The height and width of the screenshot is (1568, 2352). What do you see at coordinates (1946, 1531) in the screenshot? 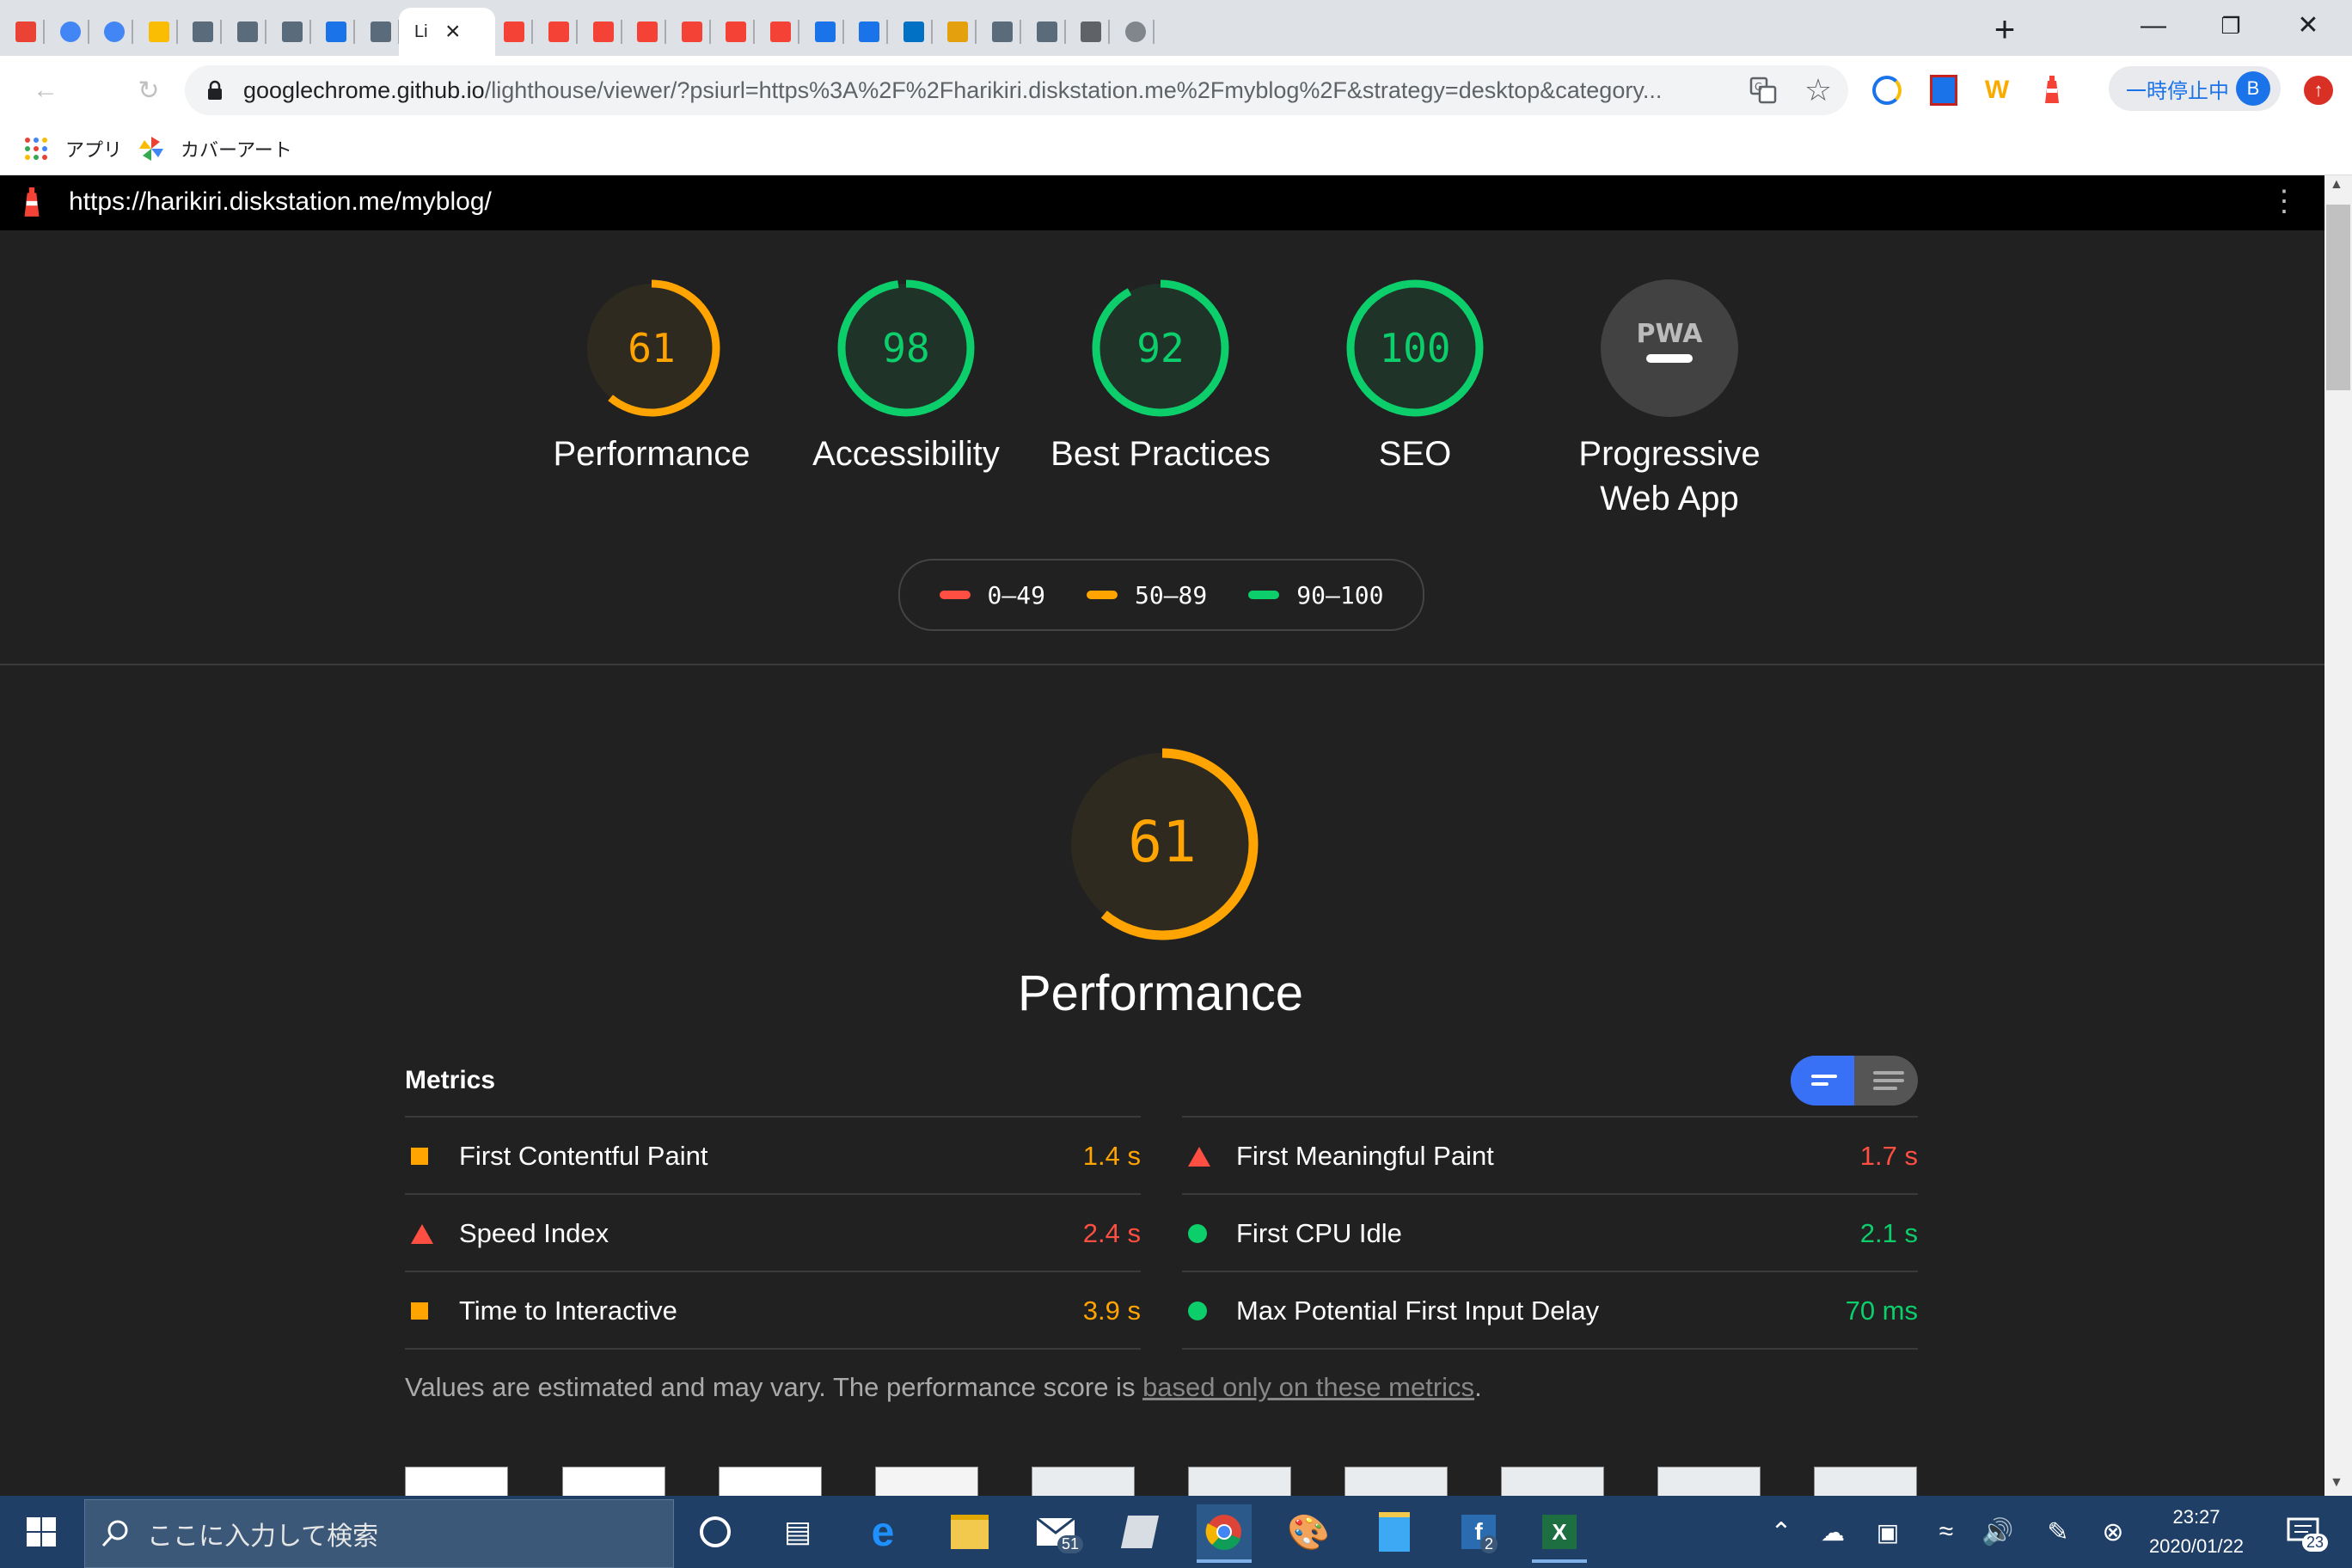
I see `network-icon: ≈` at bounding box center [1946, 1531].